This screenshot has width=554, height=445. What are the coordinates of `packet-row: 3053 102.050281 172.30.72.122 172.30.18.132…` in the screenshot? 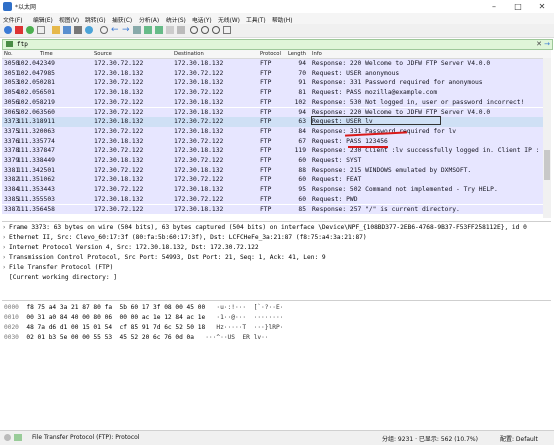 It's located at (276, 83).